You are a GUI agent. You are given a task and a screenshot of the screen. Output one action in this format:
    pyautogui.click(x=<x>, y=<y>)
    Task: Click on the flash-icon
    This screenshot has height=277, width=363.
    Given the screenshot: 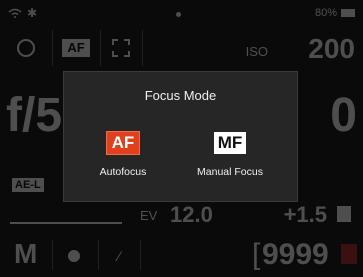 What is the action you would take?
    pyautogui.click(x=344, y=214)
    